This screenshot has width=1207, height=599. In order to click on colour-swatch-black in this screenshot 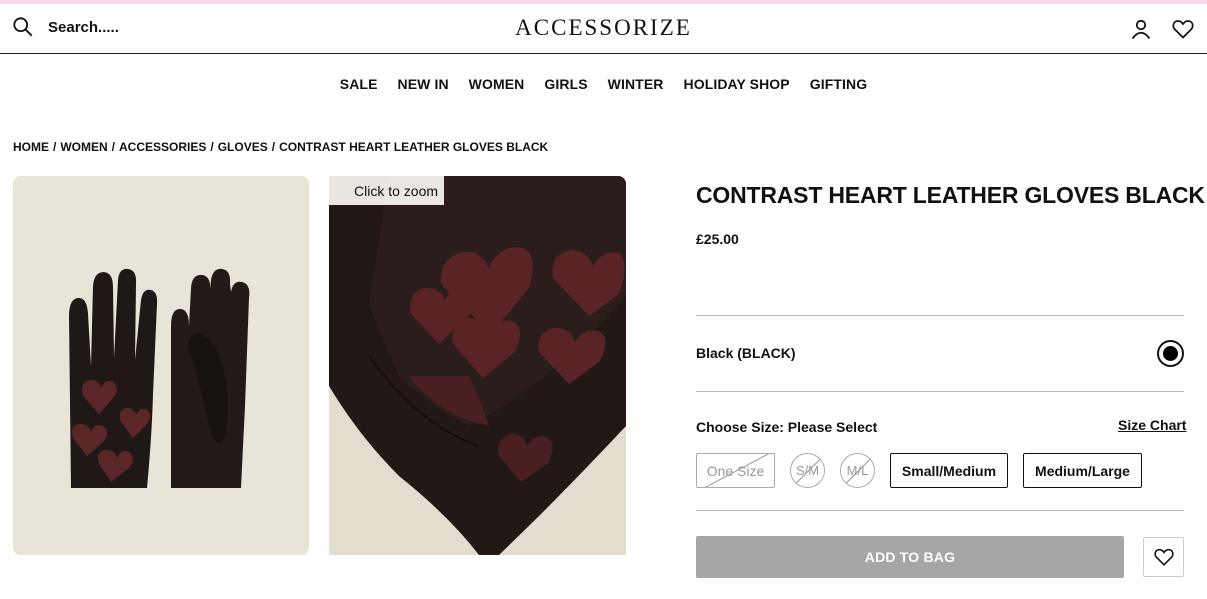, I will do `click(1170, 353)`.